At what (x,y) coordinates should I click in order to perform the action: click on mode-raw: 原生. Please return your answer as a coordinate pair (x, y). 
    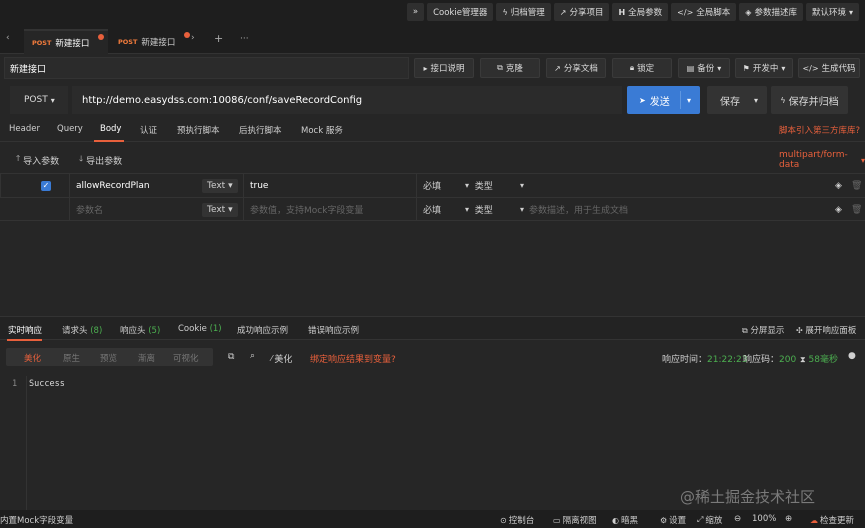
    Looking at the image, I should click on (71, 358).